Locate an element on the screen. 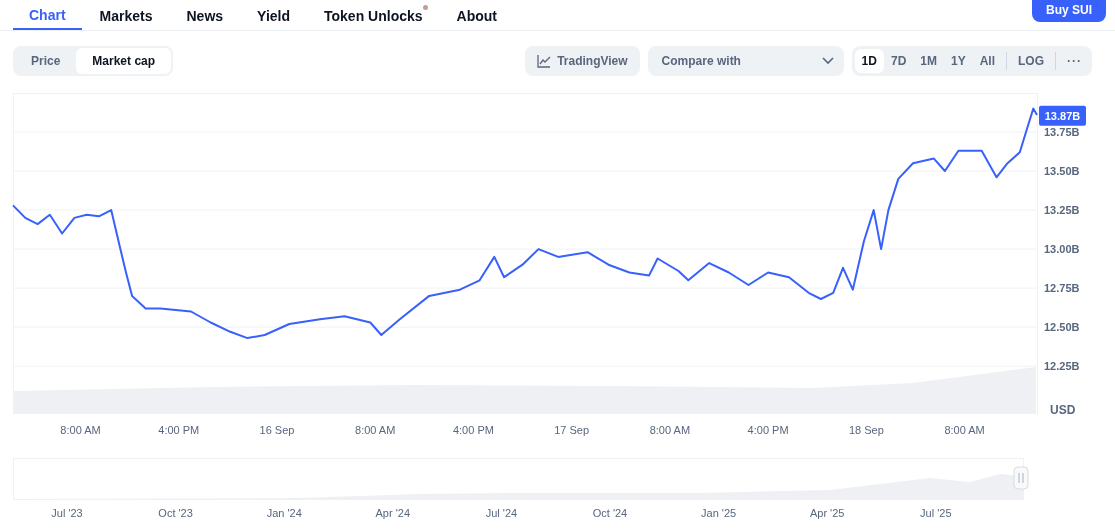 The image size is (1115, 530). compare-select: Compare with is located at coordinates (745, 61).